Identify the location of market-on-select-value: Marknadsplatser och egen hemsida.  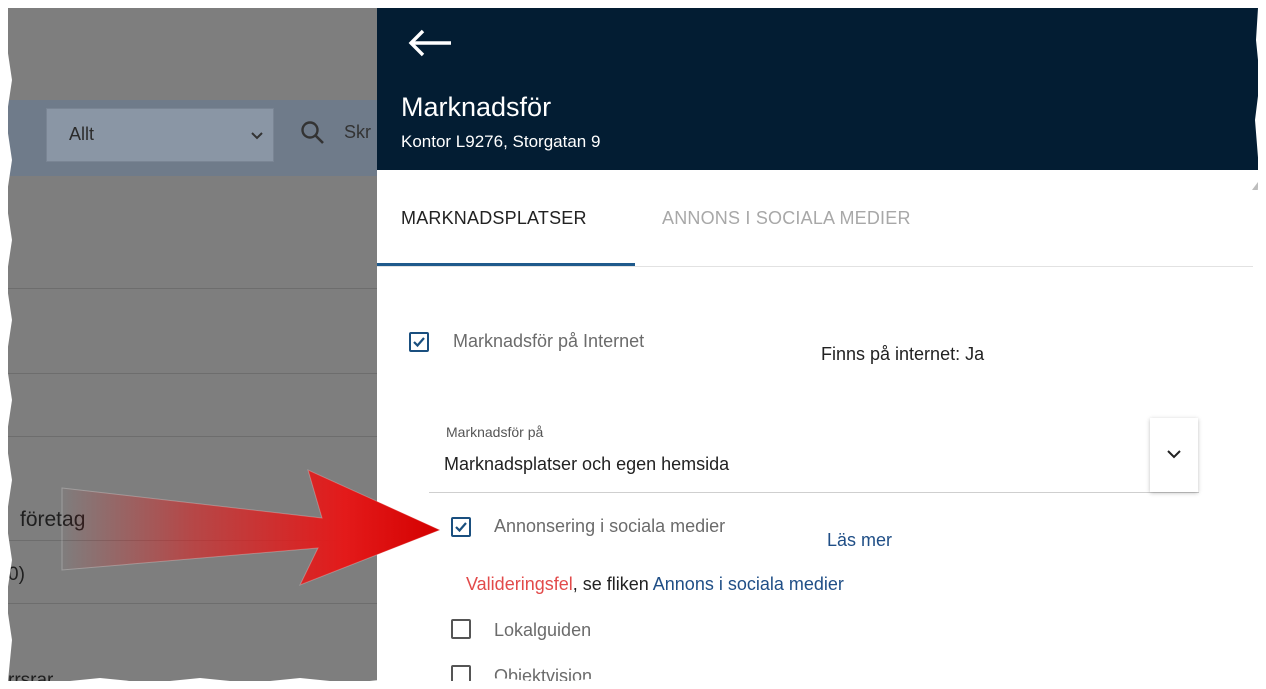
(587, 464).